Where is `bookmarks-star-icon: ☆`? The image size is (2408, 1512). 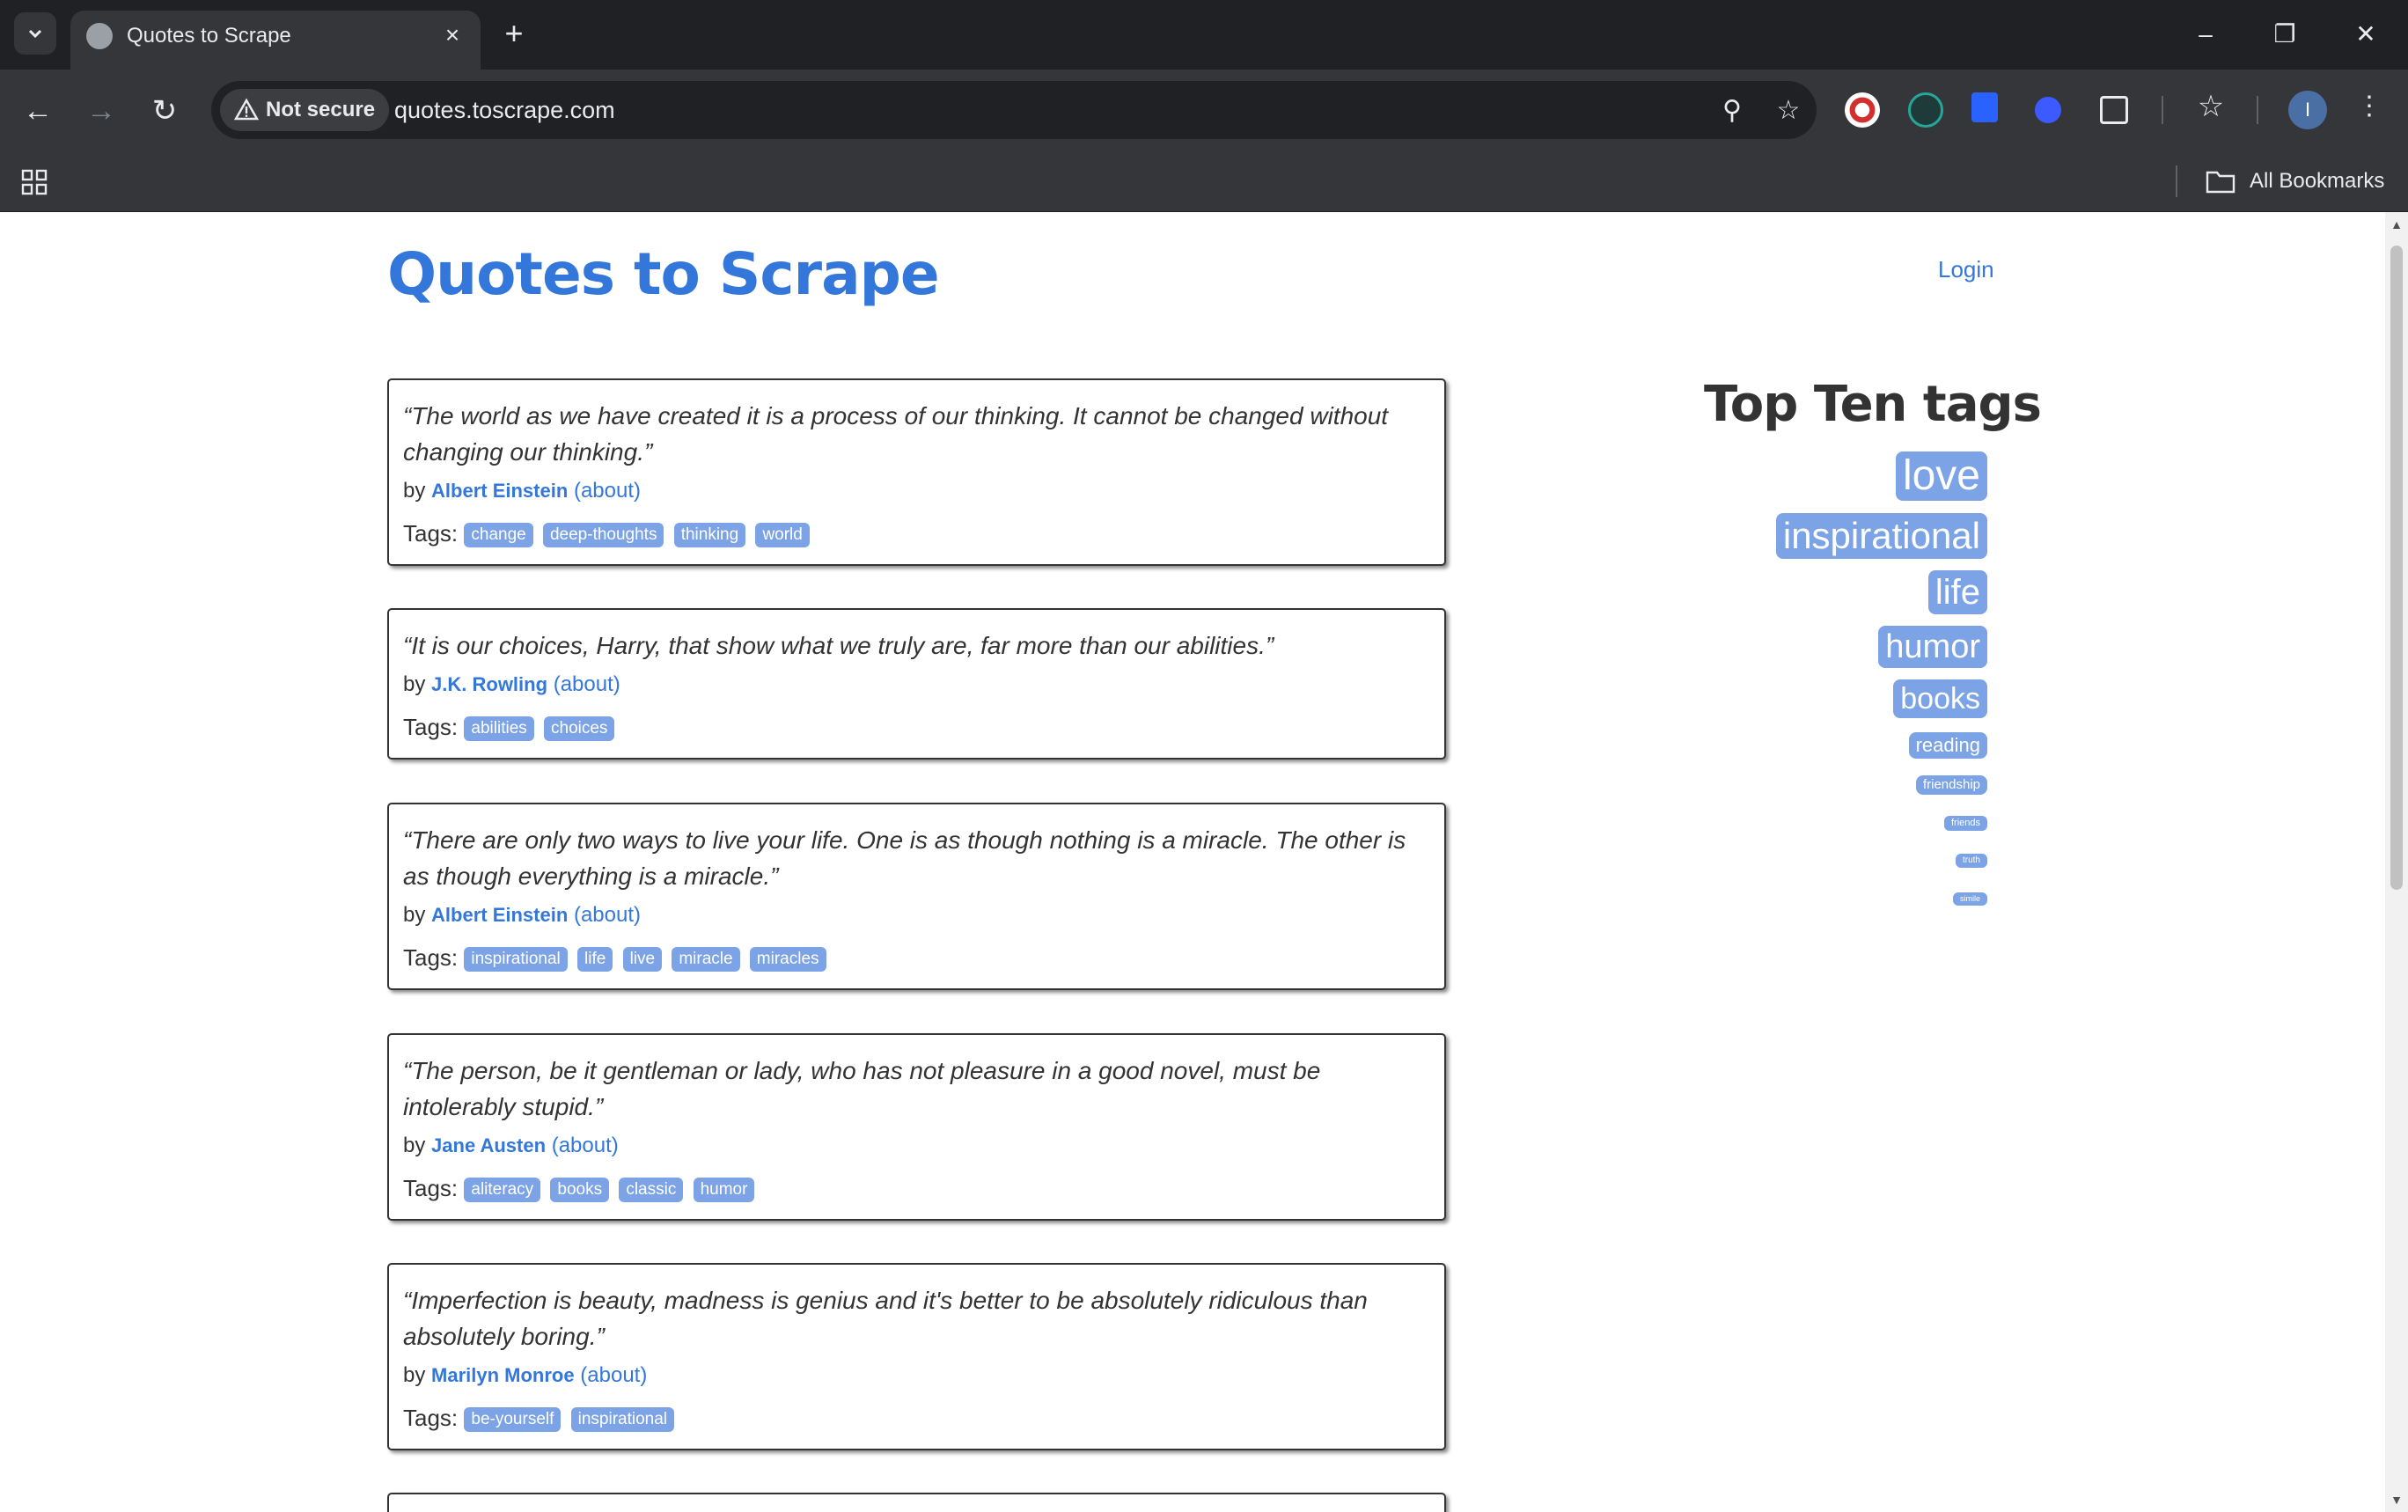 bookmarks-star-icon: ☆ is located at coordinates (2211, 106).